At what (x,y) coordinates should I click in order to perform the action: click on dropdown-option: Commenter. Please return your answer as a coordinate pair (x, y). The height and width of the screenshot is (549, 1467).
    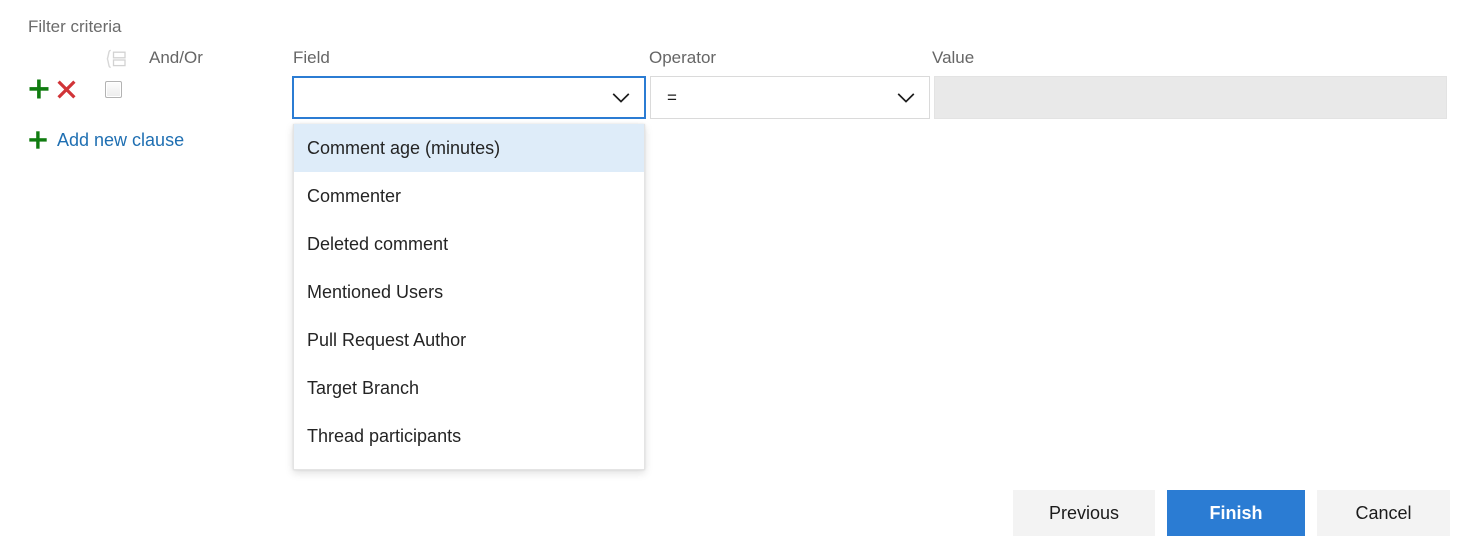
    Looking at the image, I should click on (469, 196).